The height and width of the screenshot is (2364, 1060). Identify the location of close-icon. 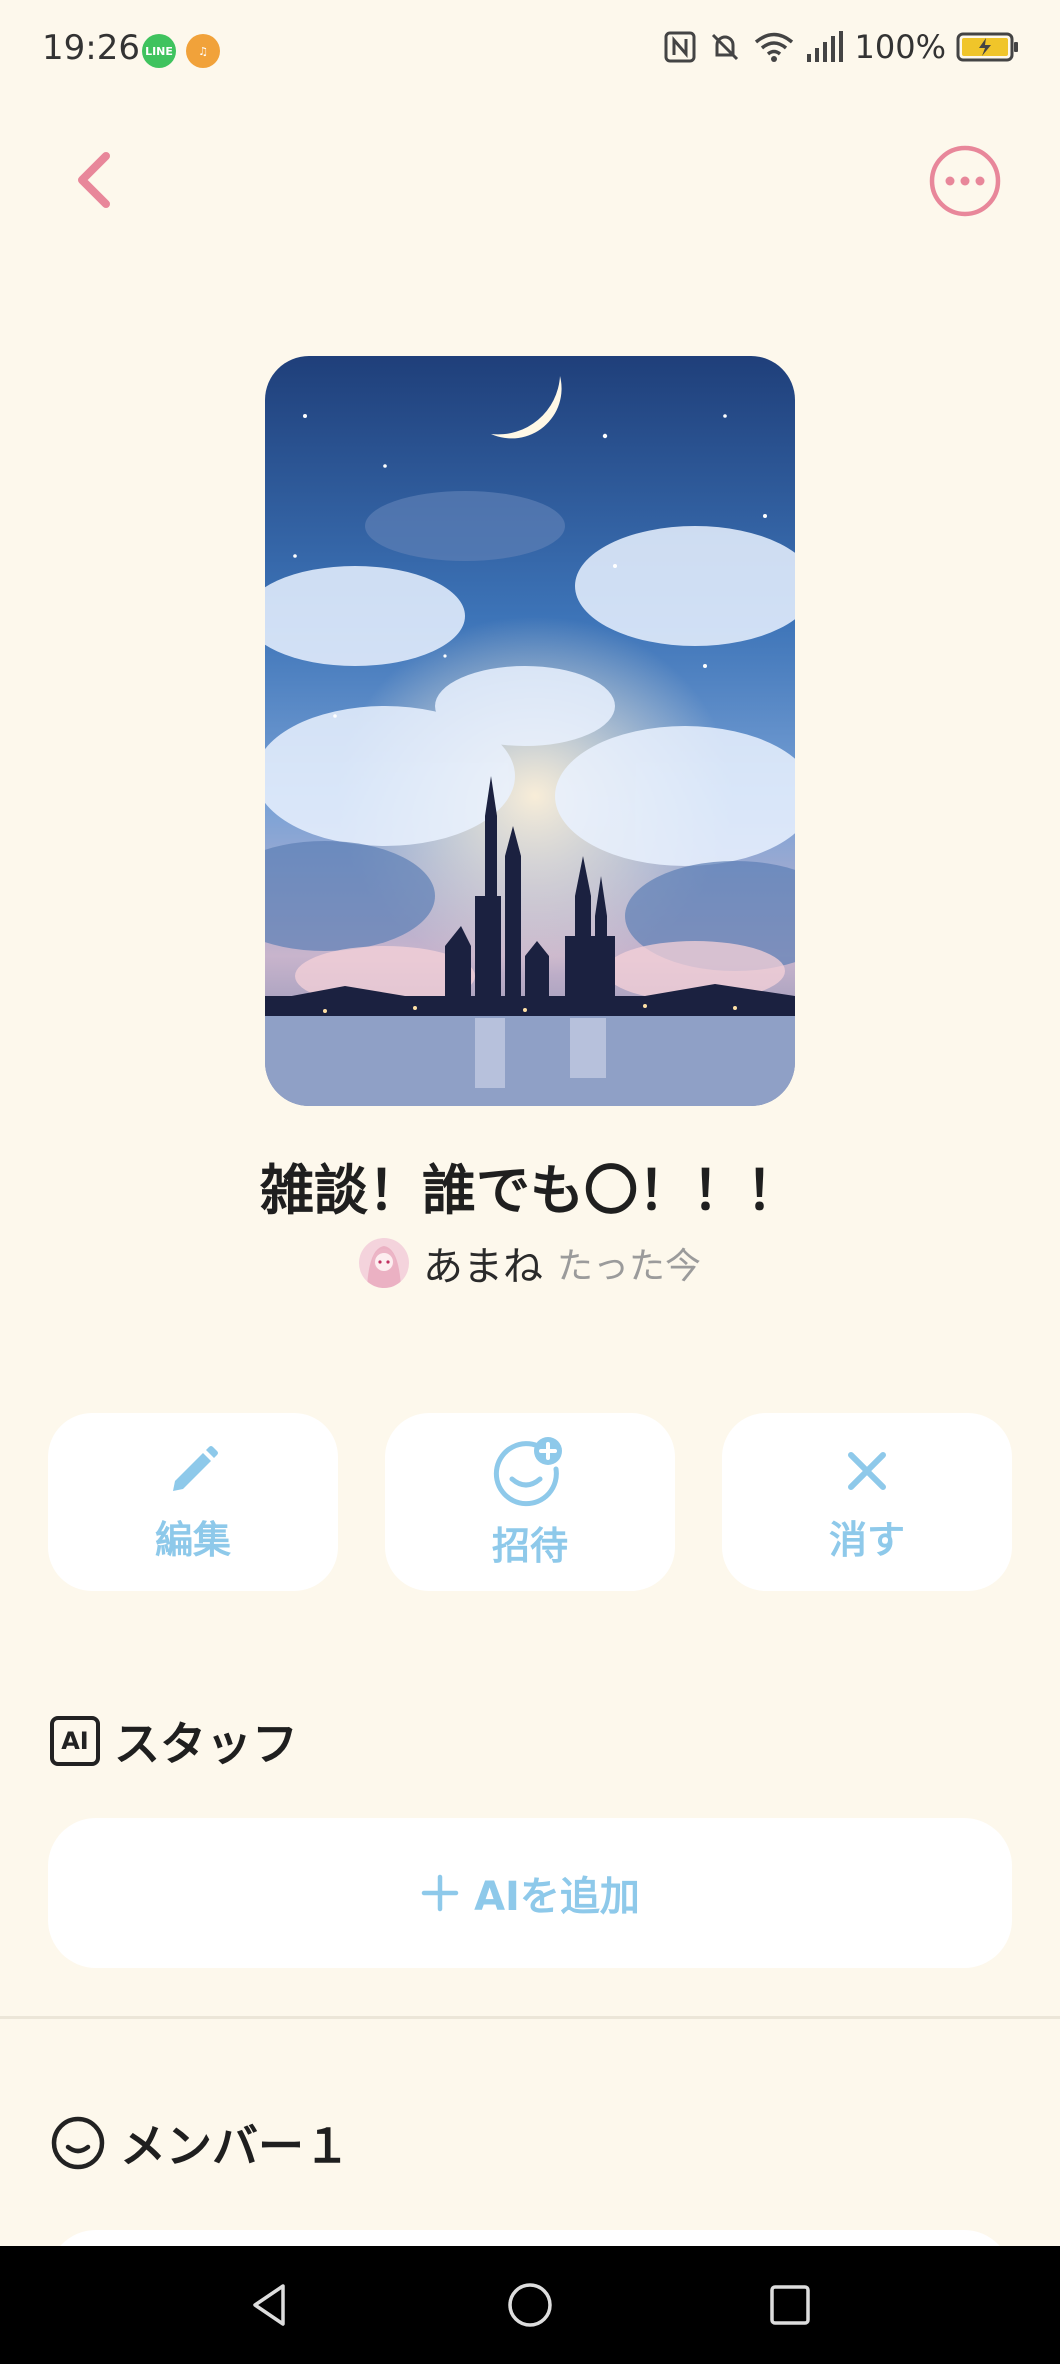
(867, 1470).